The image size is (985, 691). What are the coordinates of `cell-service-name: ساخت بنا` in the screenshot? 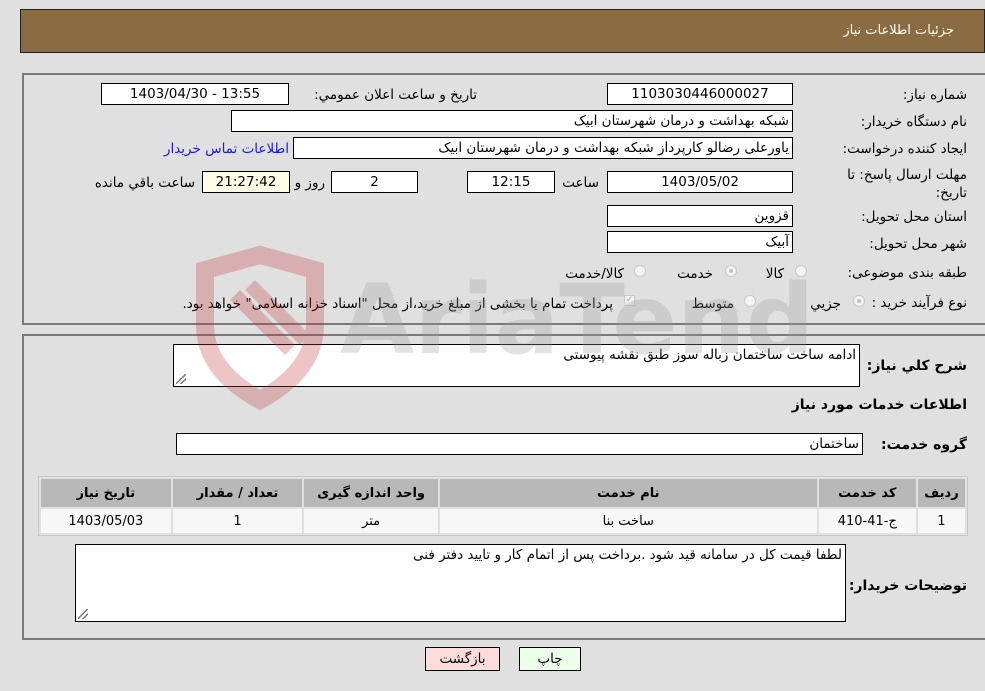 It's located at (628, 521).